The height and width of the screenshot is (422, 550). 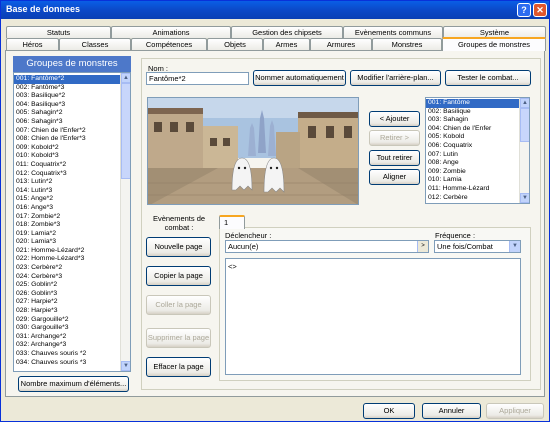 I want to click on list-item: 026: Goblin*3, so click(x=67, y=294).